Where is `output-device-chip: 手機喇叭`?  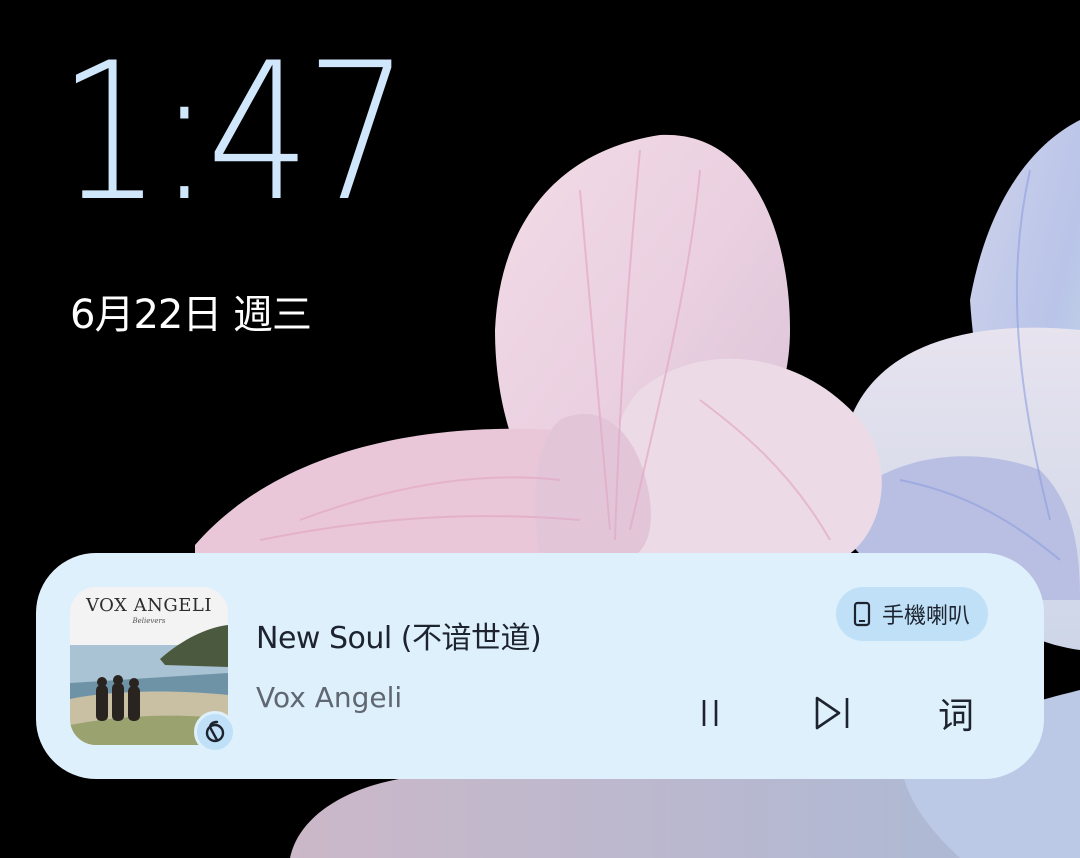
output-device-chip: 手機喇叭 is located at coordinates (912, 614).